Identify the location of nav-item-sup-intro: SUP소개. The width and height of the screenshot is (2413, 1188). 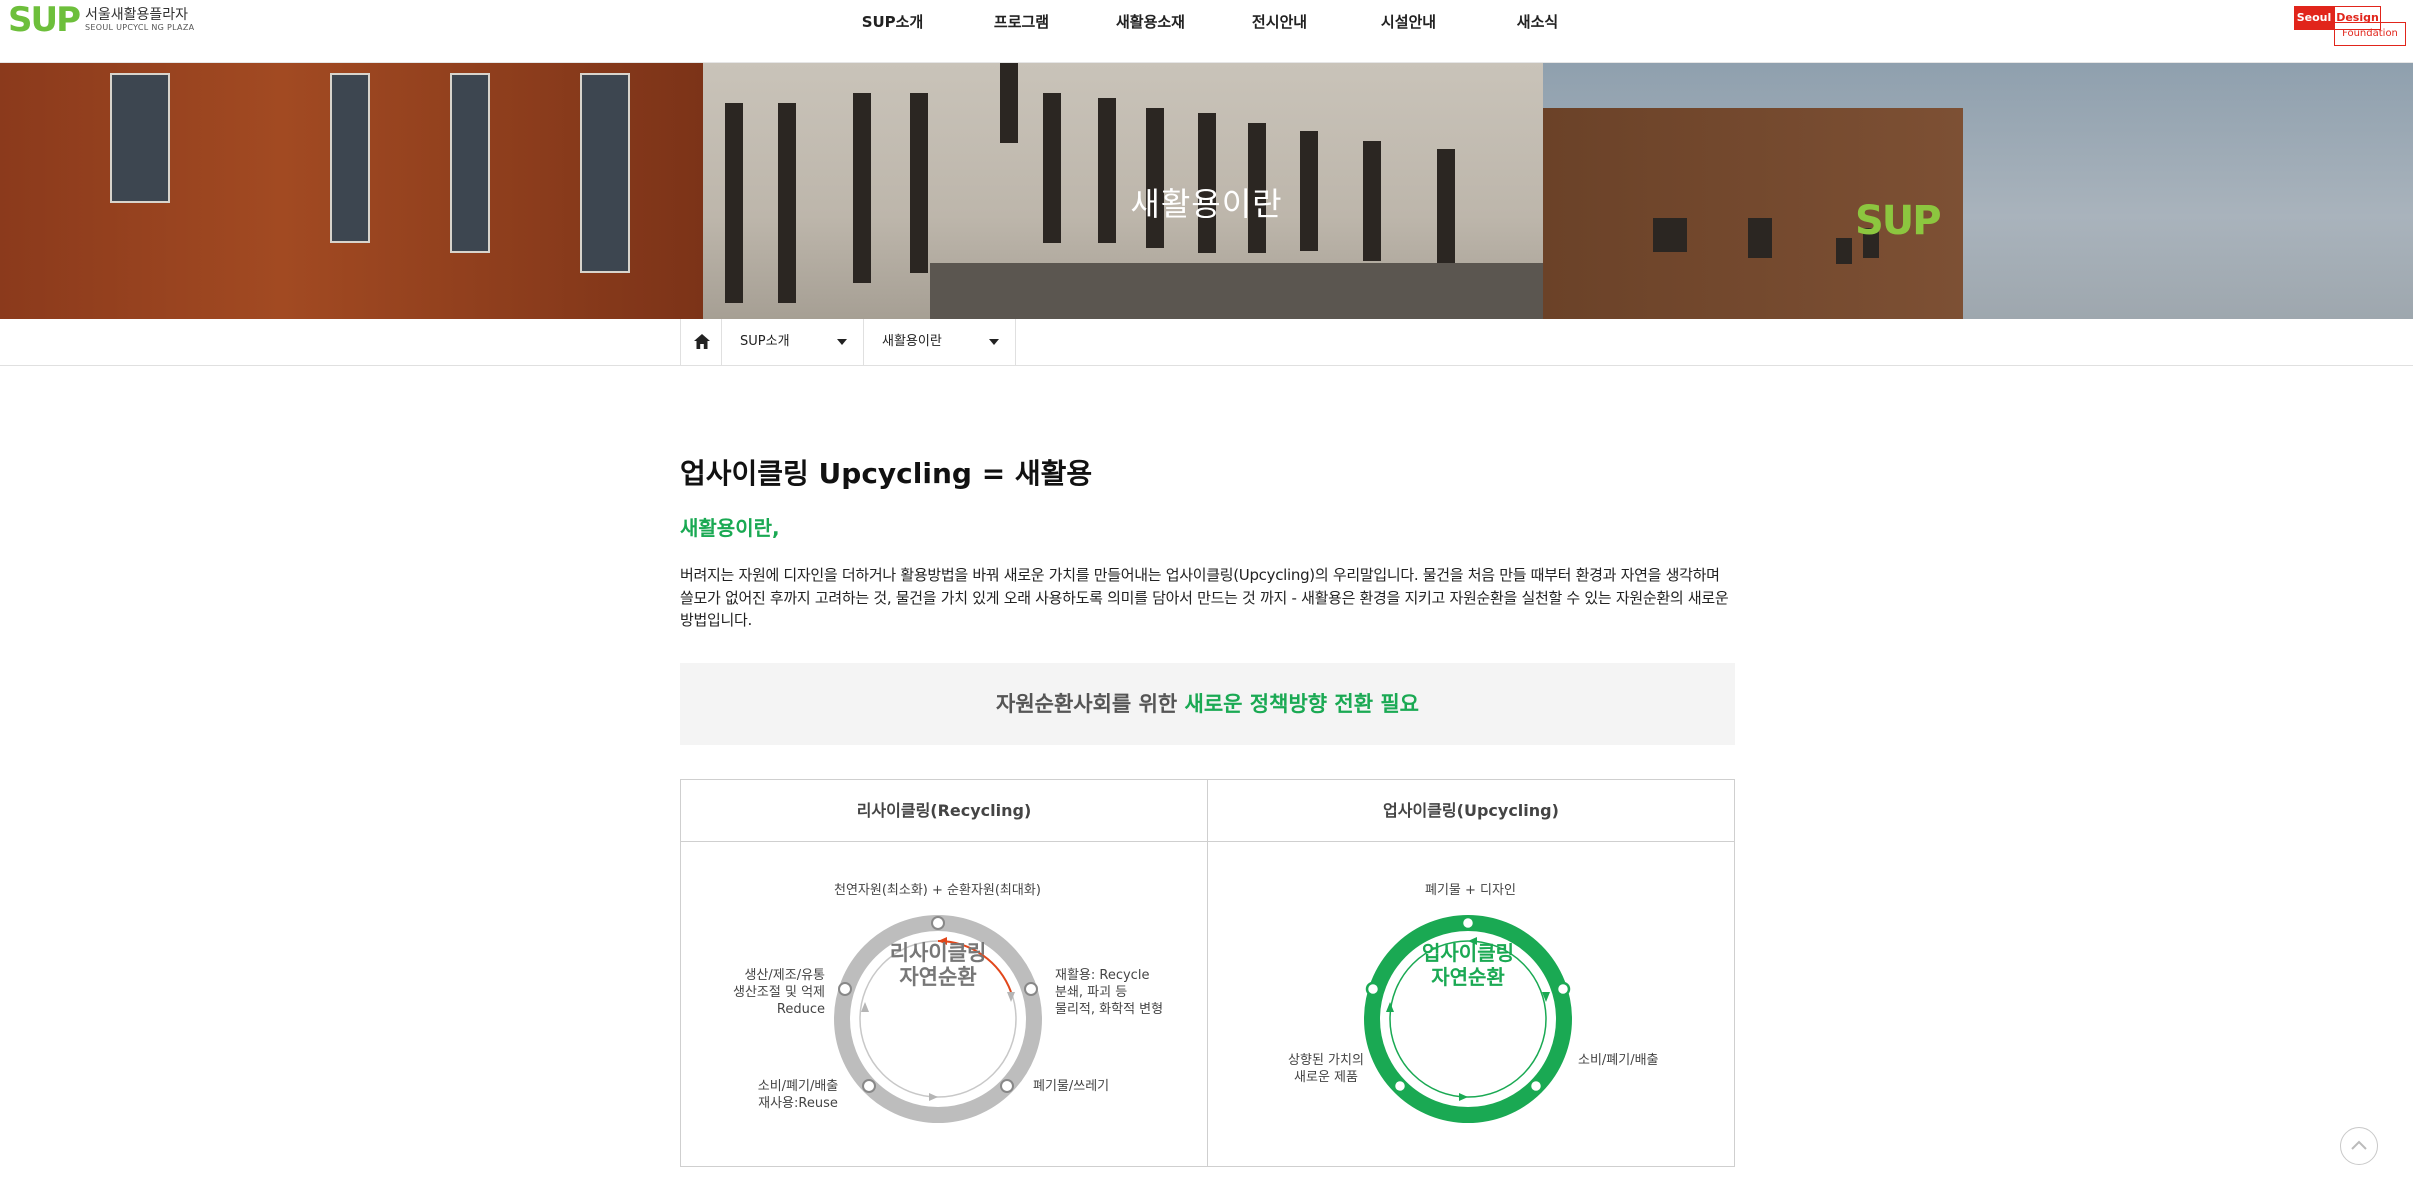
(892, 22).